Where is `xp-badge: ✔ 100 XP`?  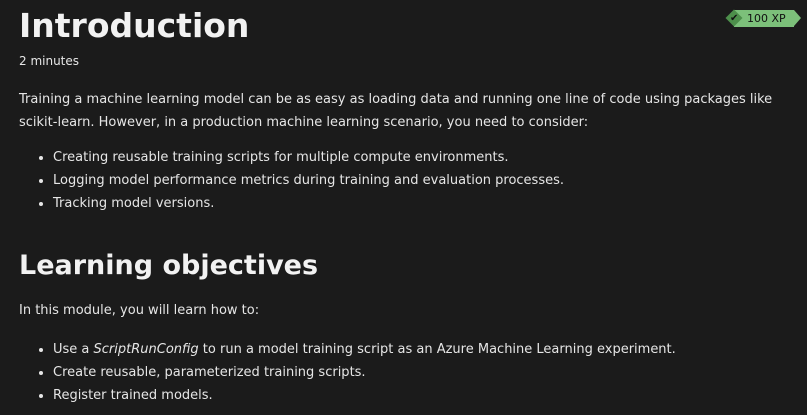 xp-badge: ✔ 100 XP is located at coordinates (763, 18).